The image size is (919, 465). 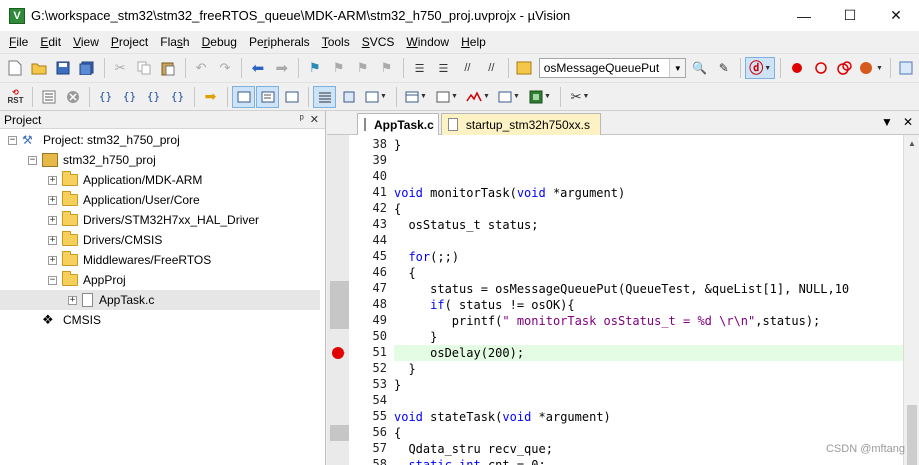 What do you see at coordinates (338, 300) in the screenshot?
I see `editor-gutter` at bounding box center [338, 300].